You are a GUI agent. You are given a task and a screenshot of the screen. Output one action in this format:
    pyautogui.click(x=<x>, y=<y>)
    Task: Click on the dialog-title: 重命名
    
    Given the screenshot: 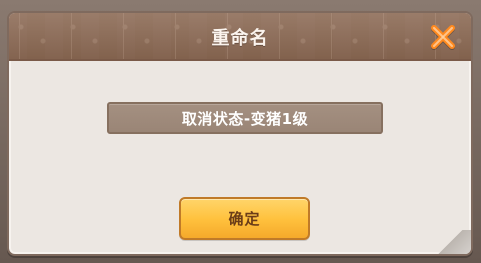 What is the action you would take?
    pyautogui.click(x=240, y=38)
    